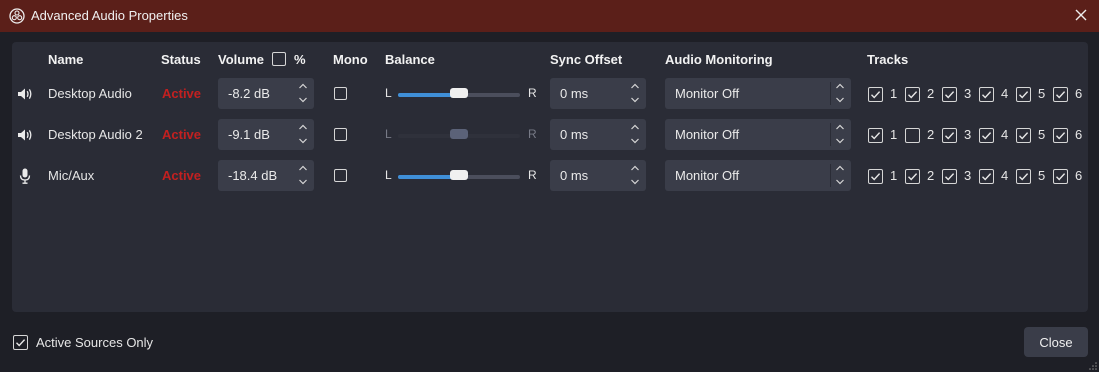 This screenshot has width=1099, height=372. I want to click on obs-logo-icon, so click(17, 16).